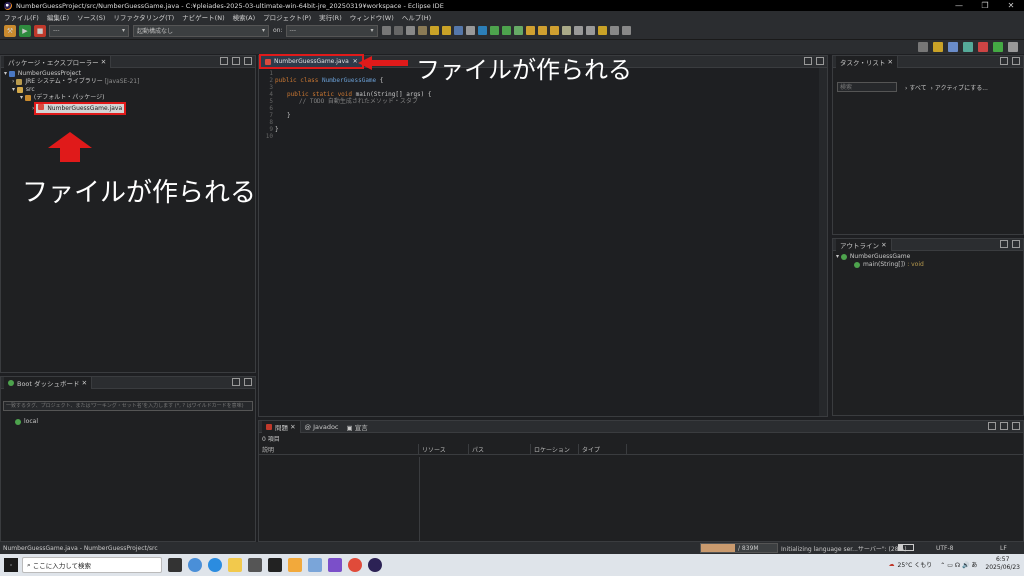  I want to click on coverage-icon, so click(506, 30).